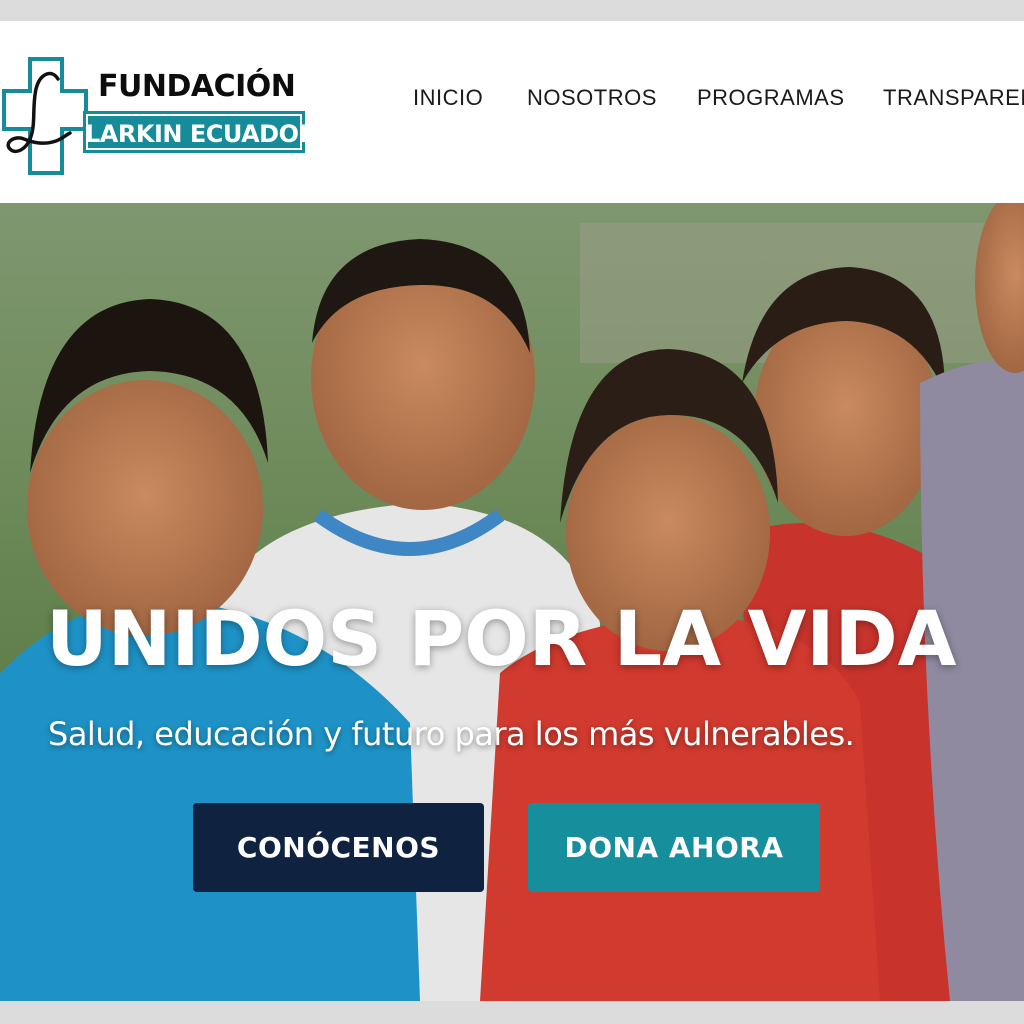 The width and height of the screenshot is (1024, 1024). Describe the element at coordinates (45, 116) in the screenshot. I see `cross-monogram-logo-icon` at that location.